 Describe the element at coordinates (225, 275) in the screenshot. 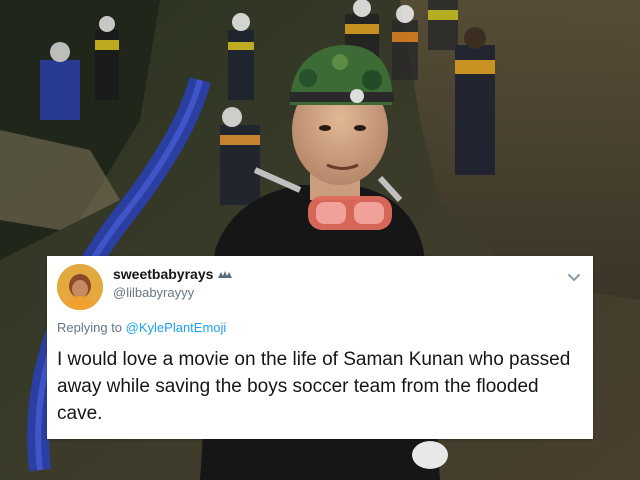

I see `emoji-badge-icon` at that location.